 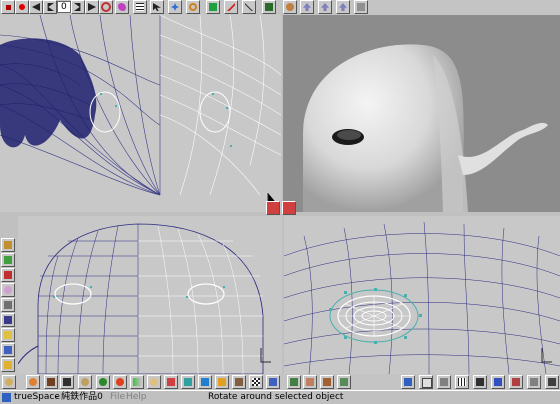 I want to click on primitives-icon, so click(x=8, y=245).